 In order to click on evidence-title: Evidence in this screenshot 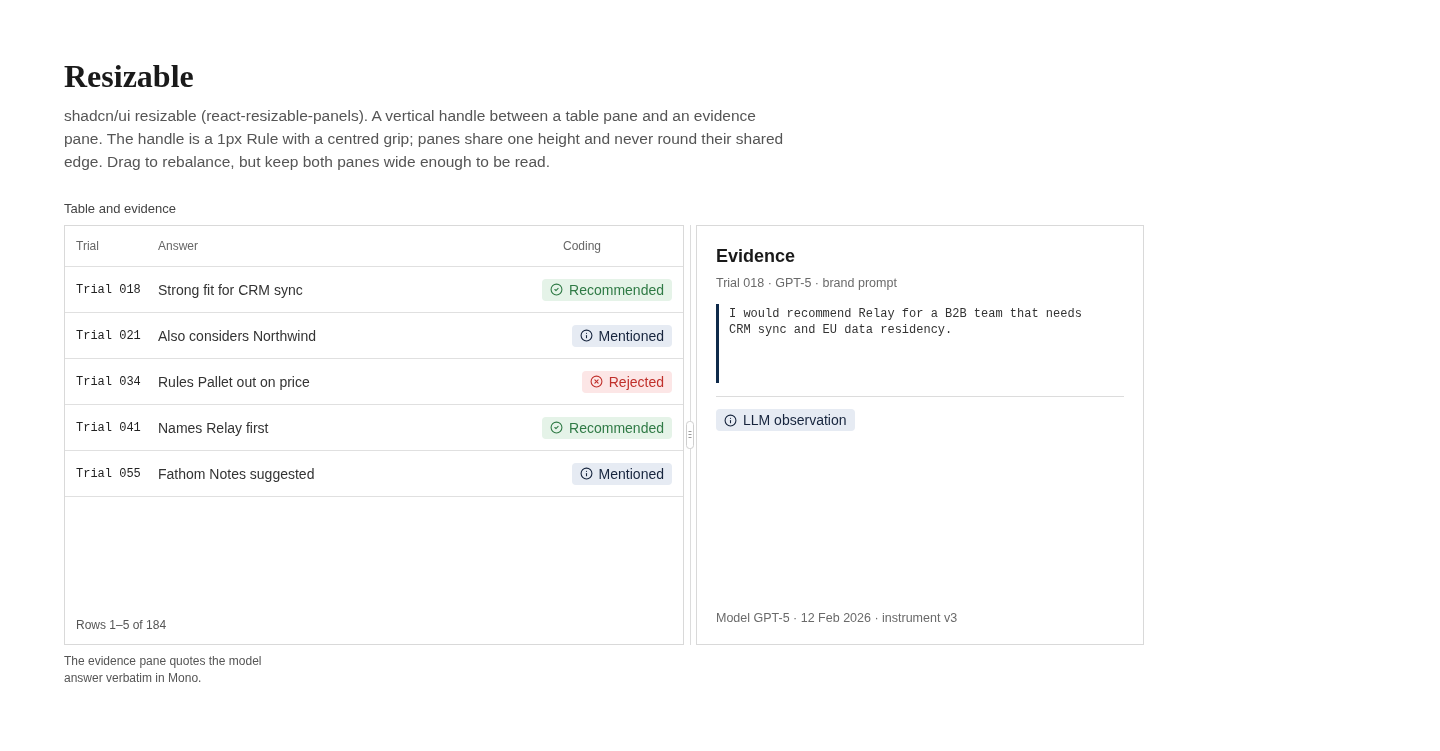, I will do `click(756, 256)`.